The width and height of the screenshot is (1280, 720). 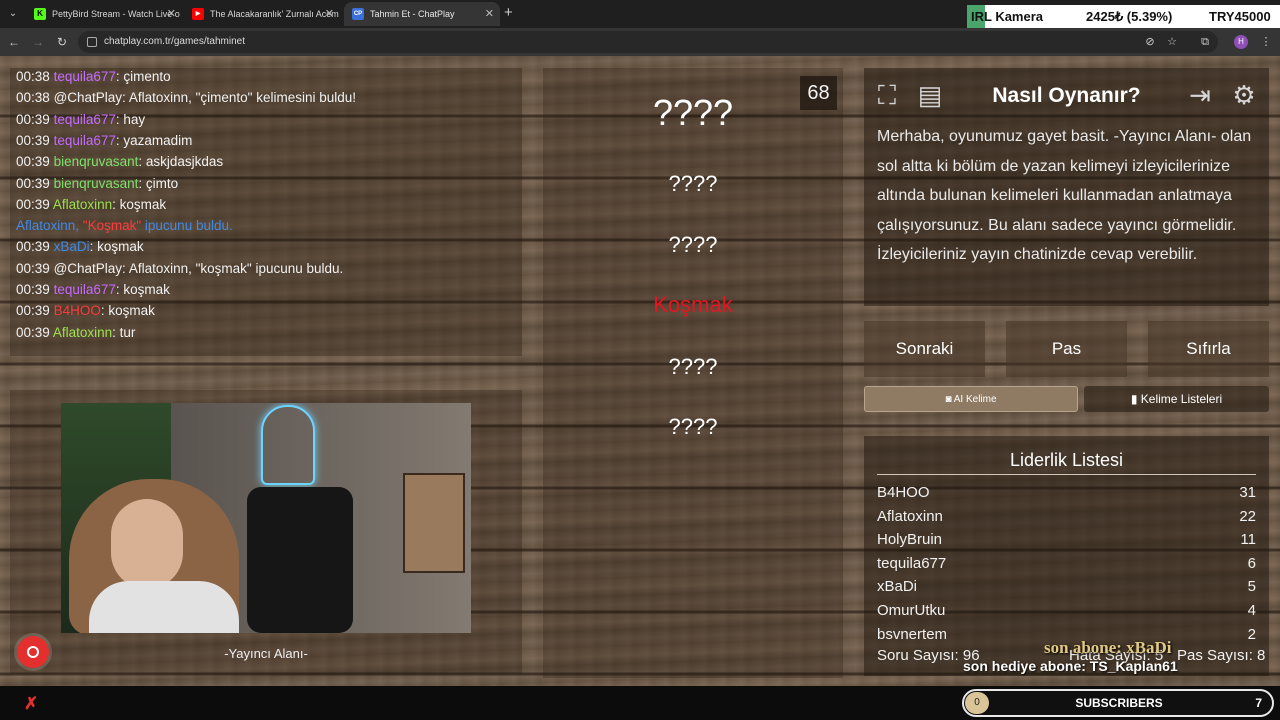 I want to click on reset-button: Sıfırla, so click(x=1208, y=349).